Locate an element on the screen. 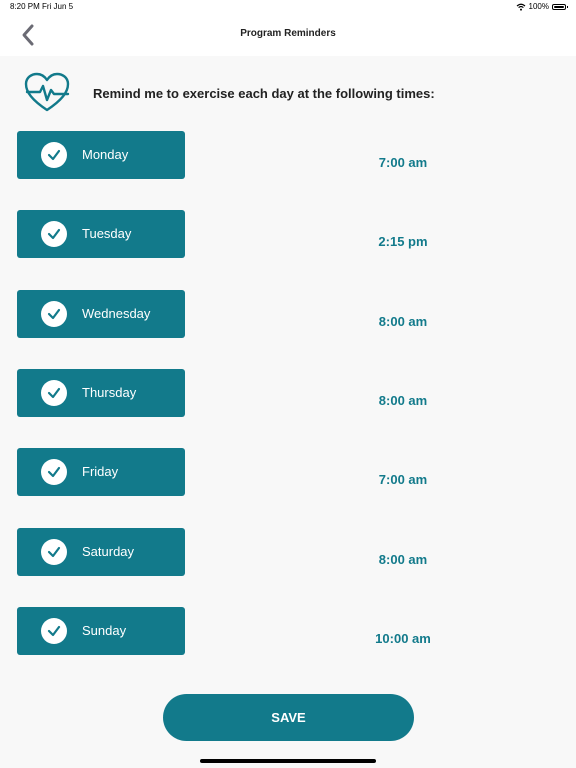 The height and width of the screenshot is (768, 576). page-title: Program Reminders is located at coordinates (288, 33).